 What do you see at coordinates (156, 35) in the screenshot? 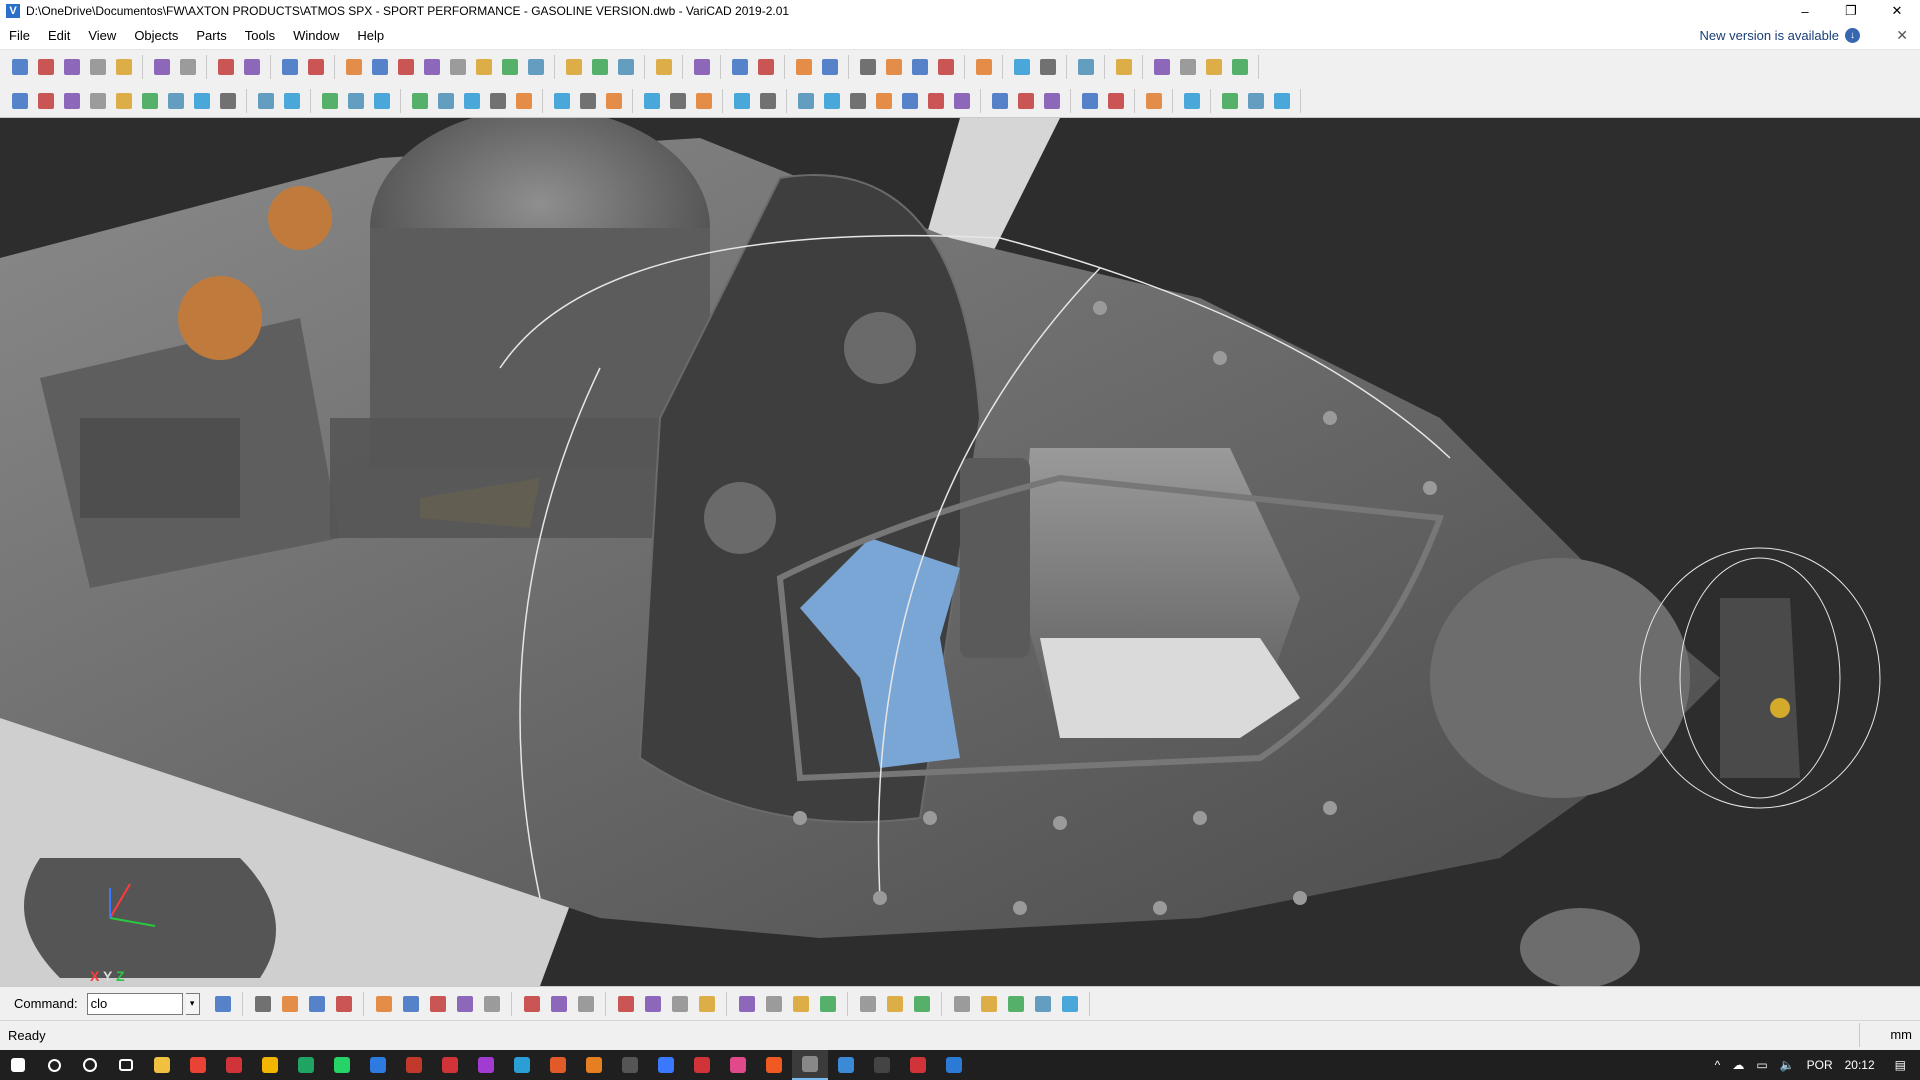
I see `menu-objects: Objects` at bounding box center [156, 35].